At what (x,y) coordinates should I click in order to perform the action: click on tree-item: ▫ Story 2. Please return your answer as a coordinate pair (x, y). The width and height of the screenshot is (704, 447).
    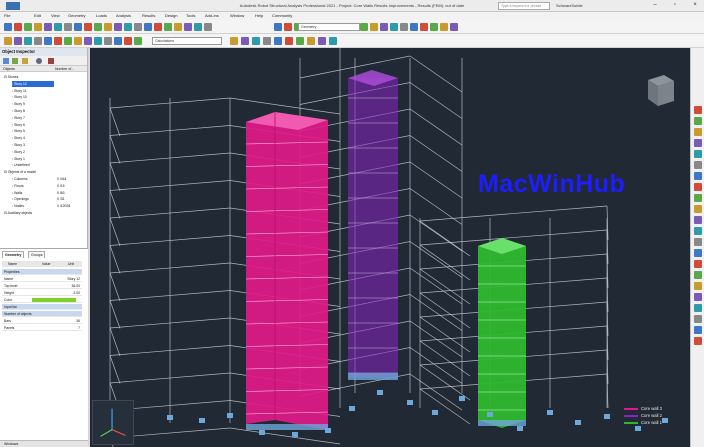
    Looking at the image, I should click on (33, 152).